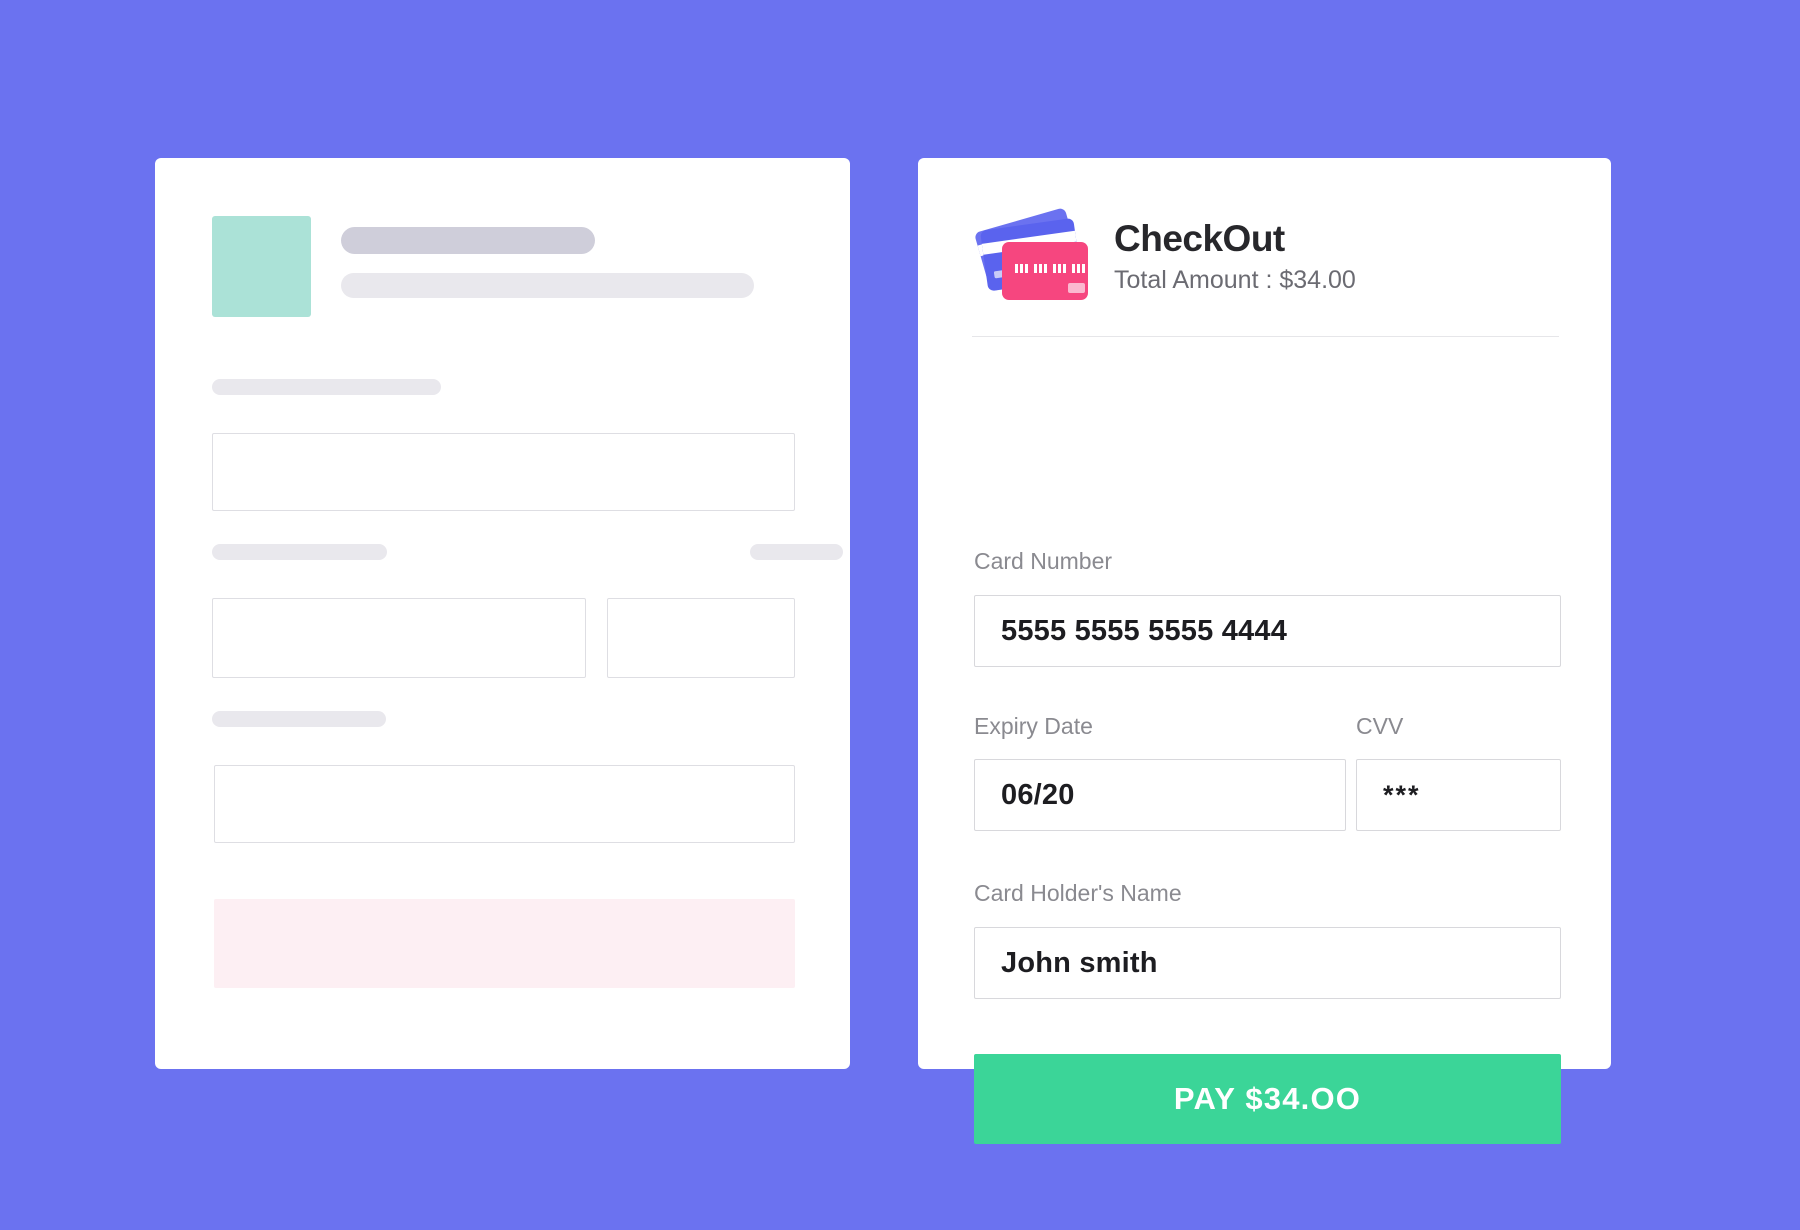 This screenshot has height=1230, width=1800. I want to click on checkout-heading-group: CheckOut Total Amount : $34.00, so click(1235, 258).